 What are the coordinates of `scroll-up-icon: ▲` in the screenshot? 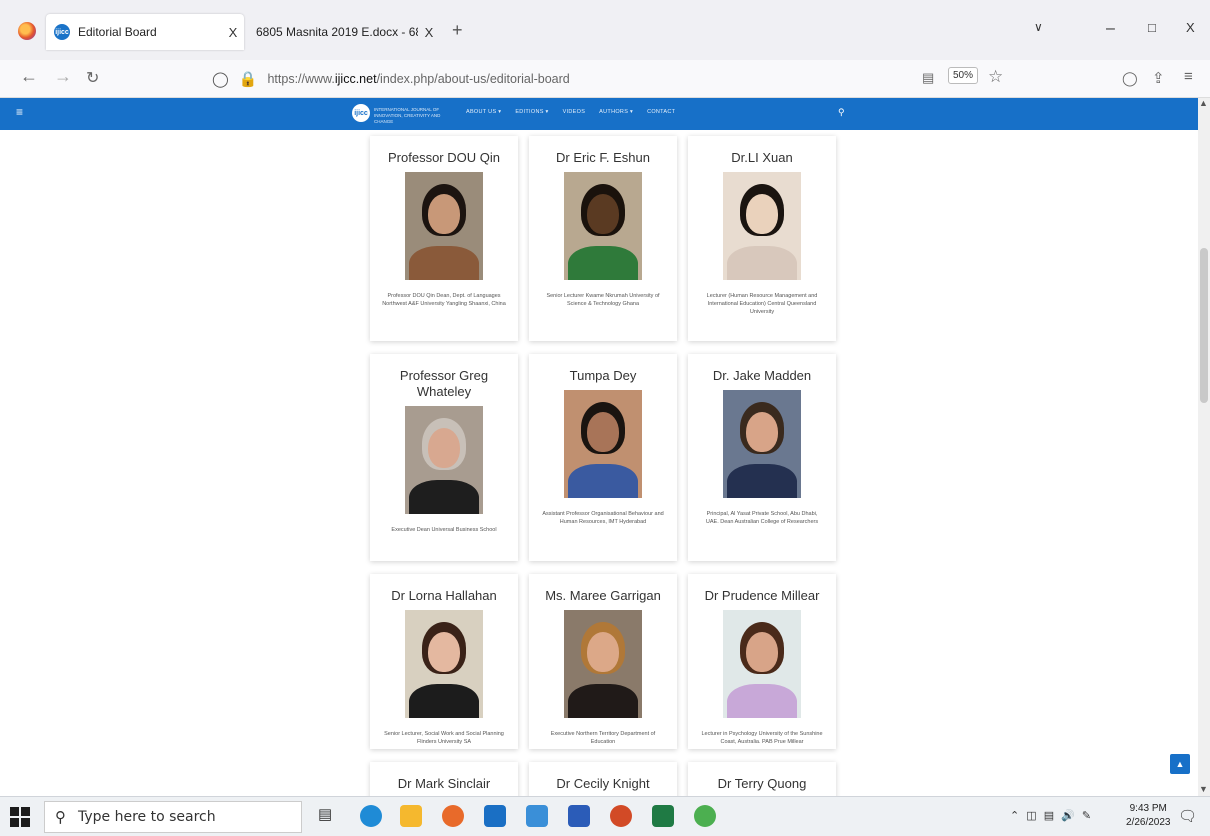 It's located at (1203, 103).